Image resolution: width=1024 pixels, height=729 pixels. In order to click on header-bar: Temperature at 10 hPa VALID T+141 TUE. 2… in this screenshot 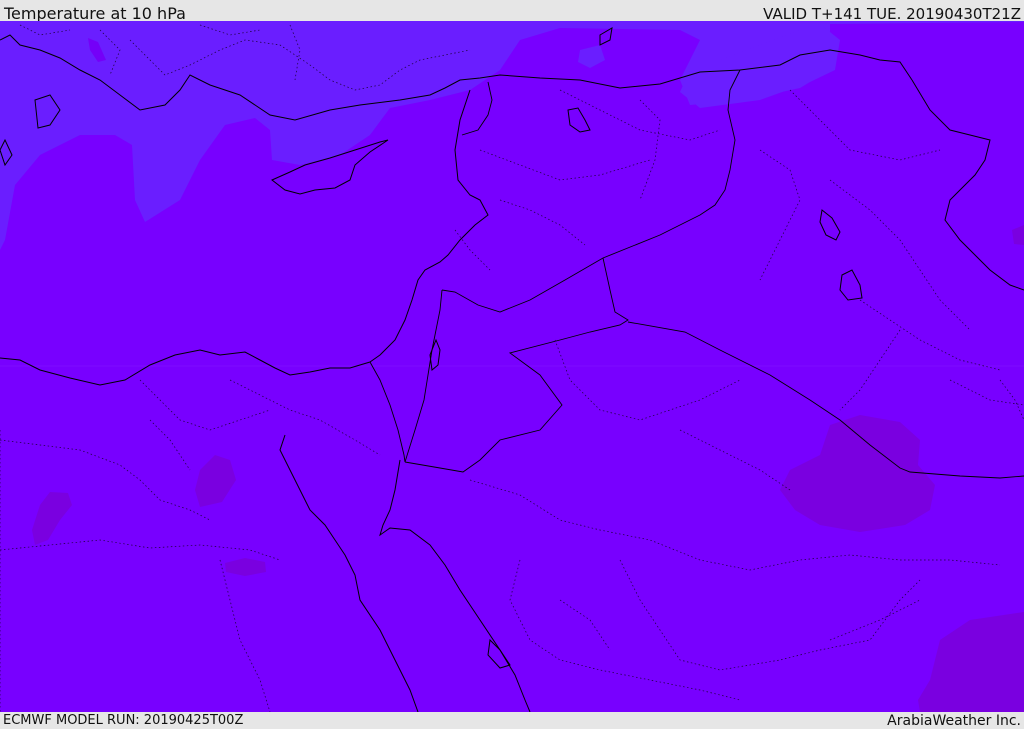, I will do `click(512, 11)`.